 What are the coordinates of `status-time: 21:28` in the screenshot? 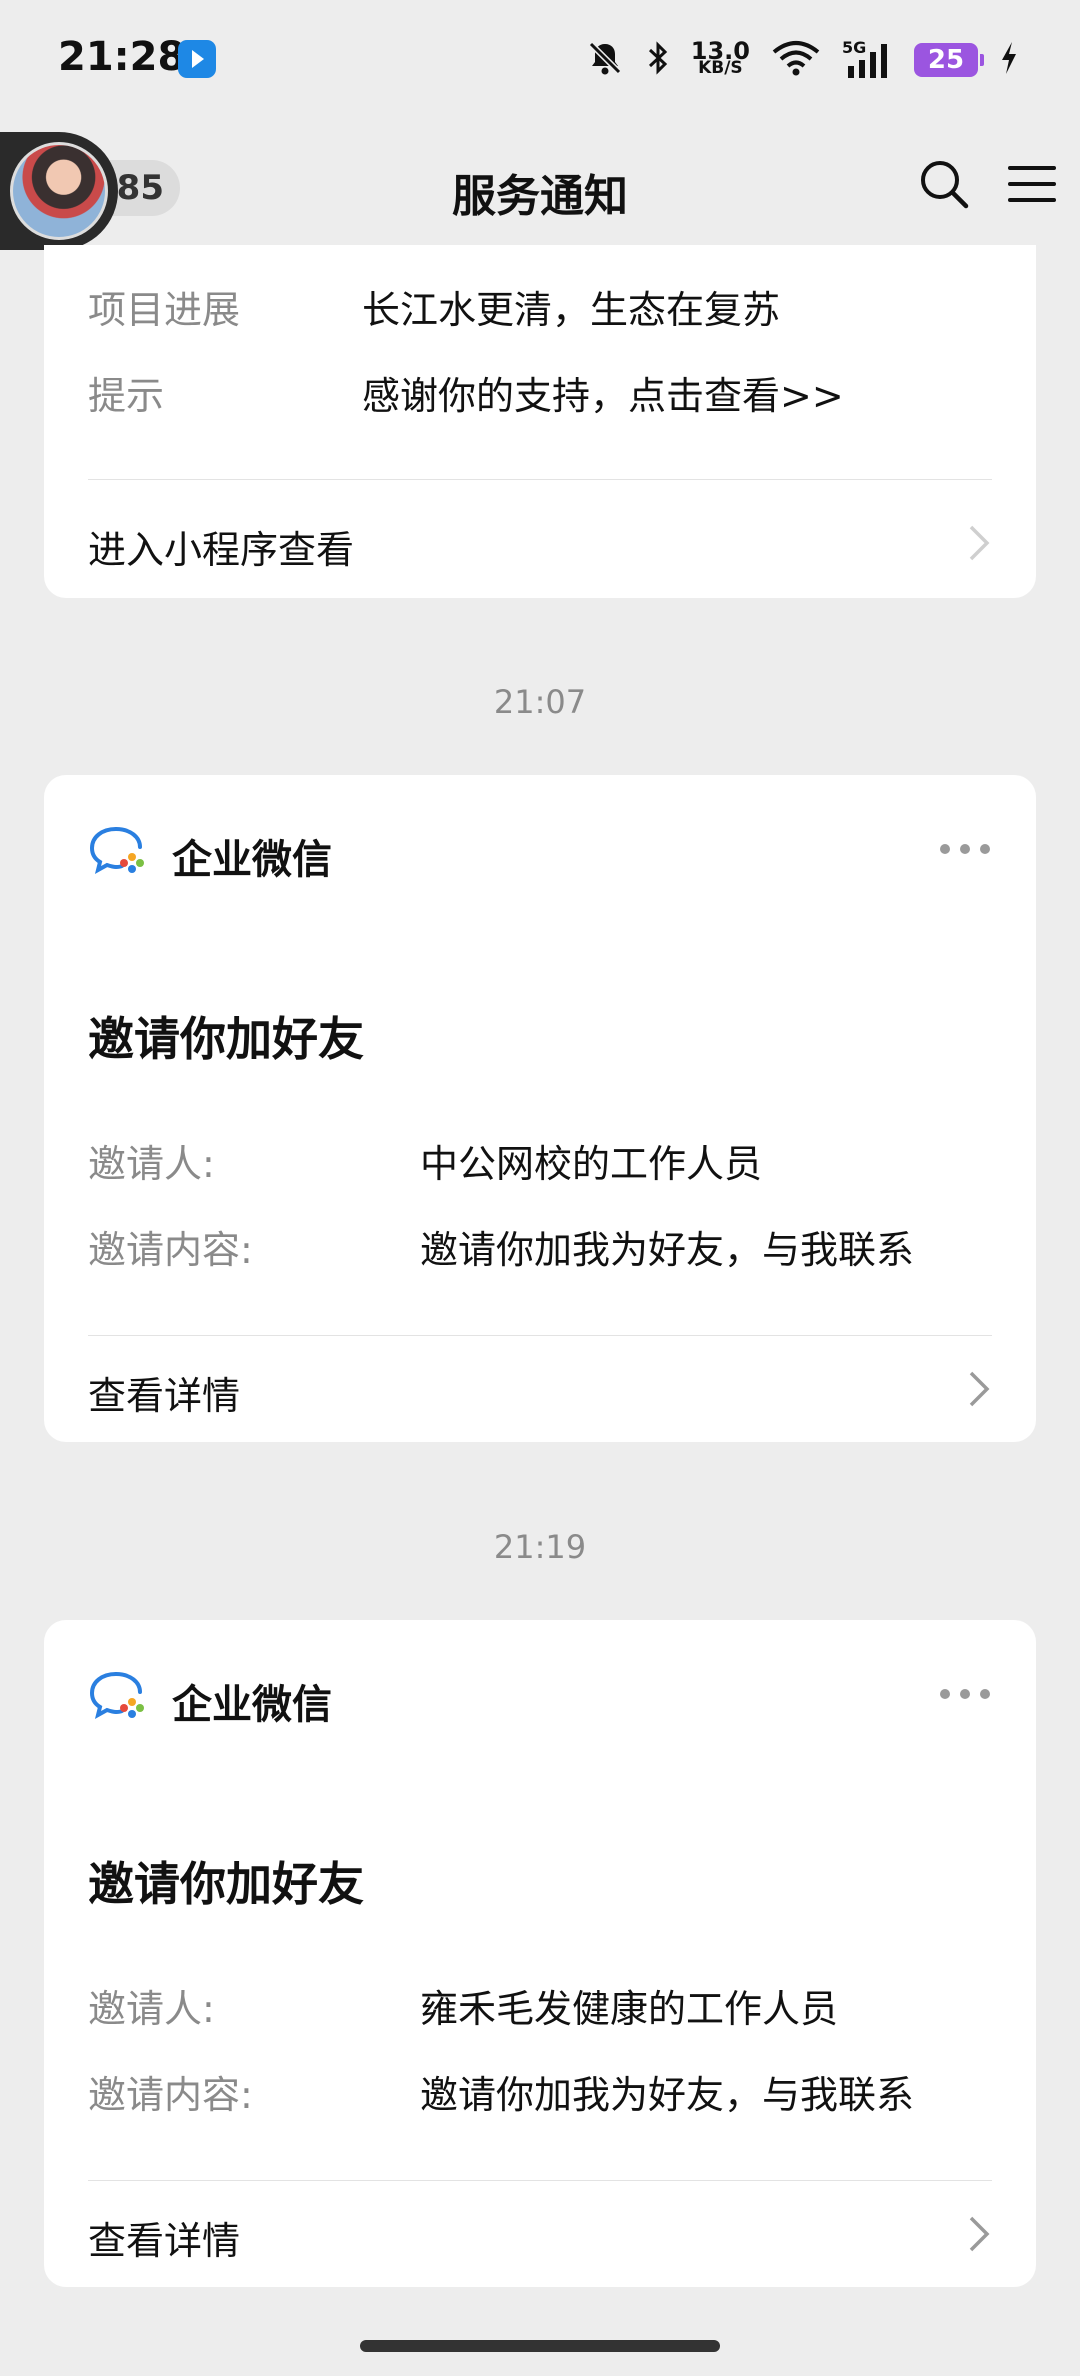 It's located at (122, 57).